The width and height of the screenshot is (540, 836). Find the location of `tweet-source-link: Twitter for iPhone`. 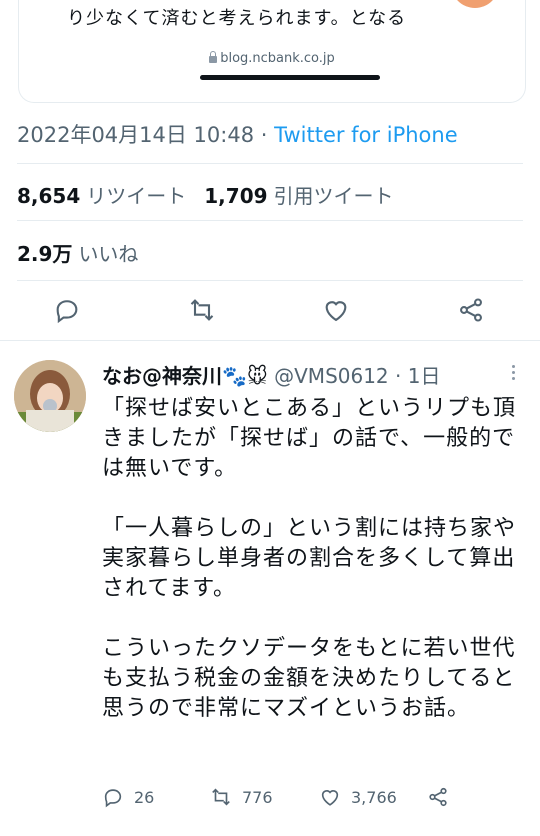

tweet-source-link: Twitter for iPhone is located at coordinates (366, 135).